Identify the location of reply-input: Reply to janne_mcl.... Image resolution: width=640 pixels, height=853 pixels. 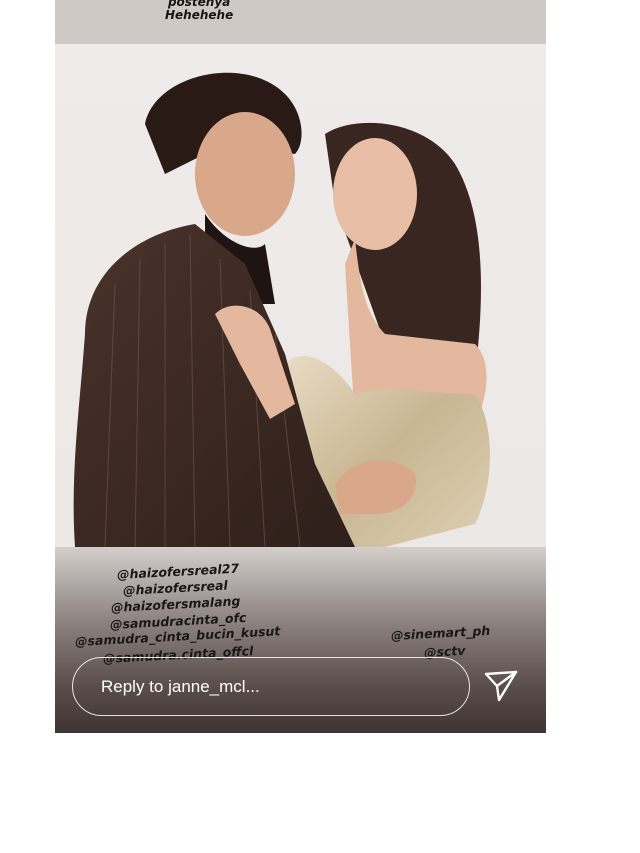
(271, 686).